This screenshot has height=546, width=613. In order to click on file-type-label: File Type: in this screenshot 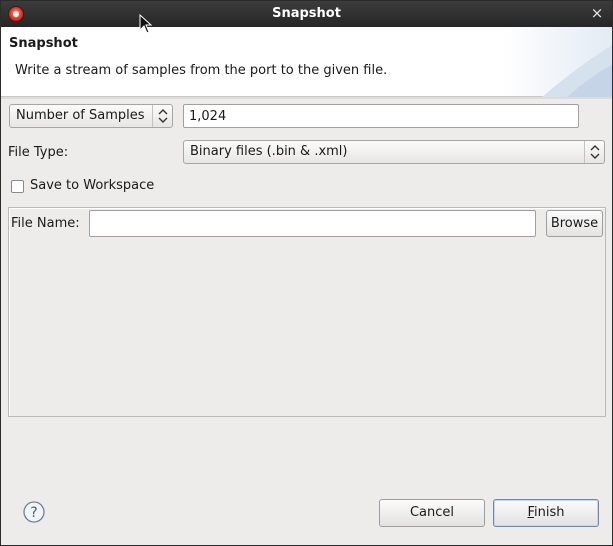, I will do `click(38, 152)`.